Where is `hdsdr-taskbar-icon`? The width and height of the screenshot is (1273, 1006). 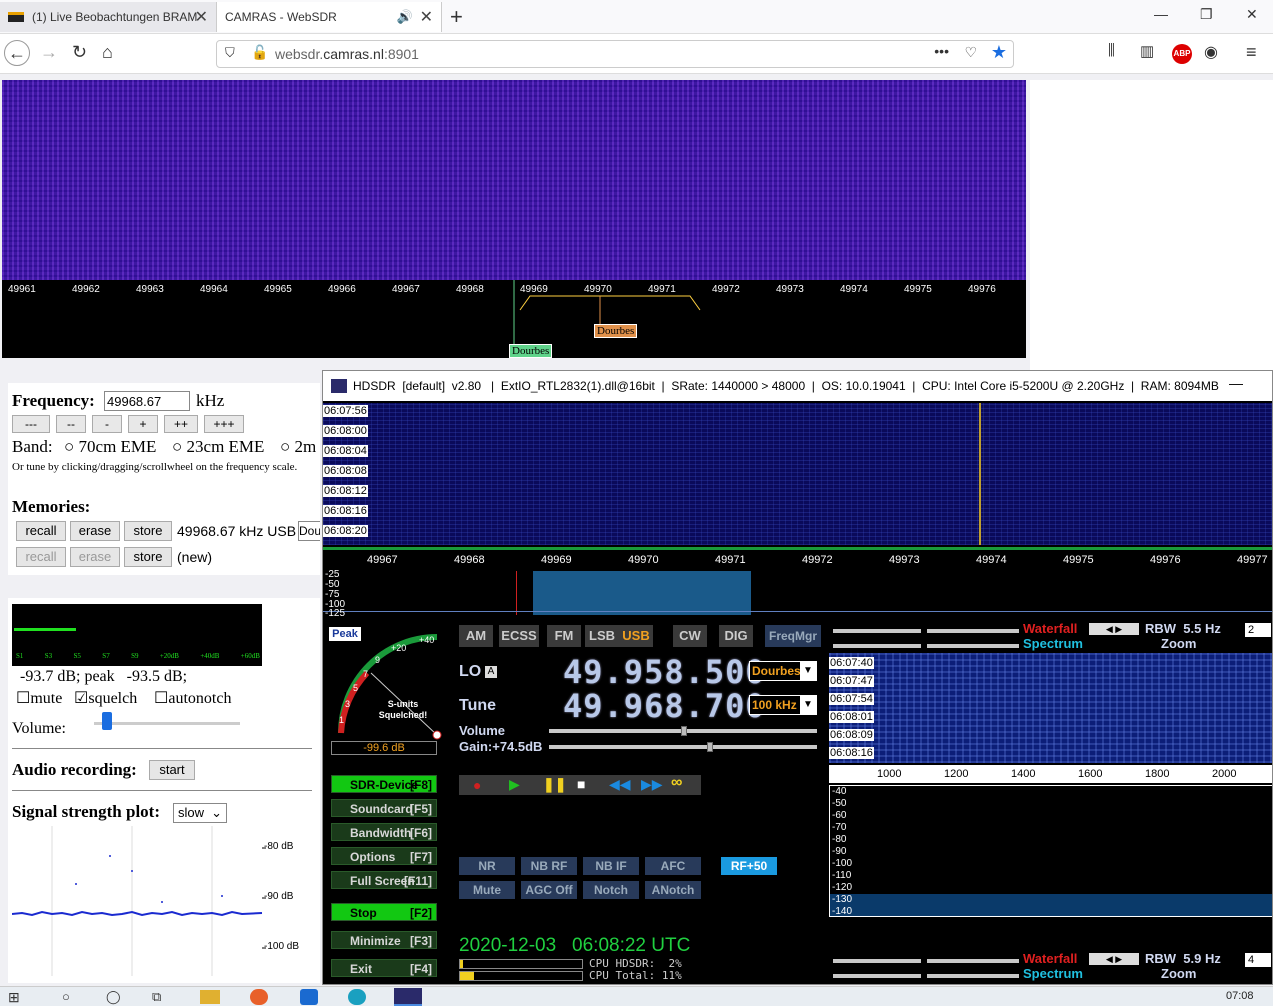 hdsdr-taskbar-icon is located at coordinates (408, 997).